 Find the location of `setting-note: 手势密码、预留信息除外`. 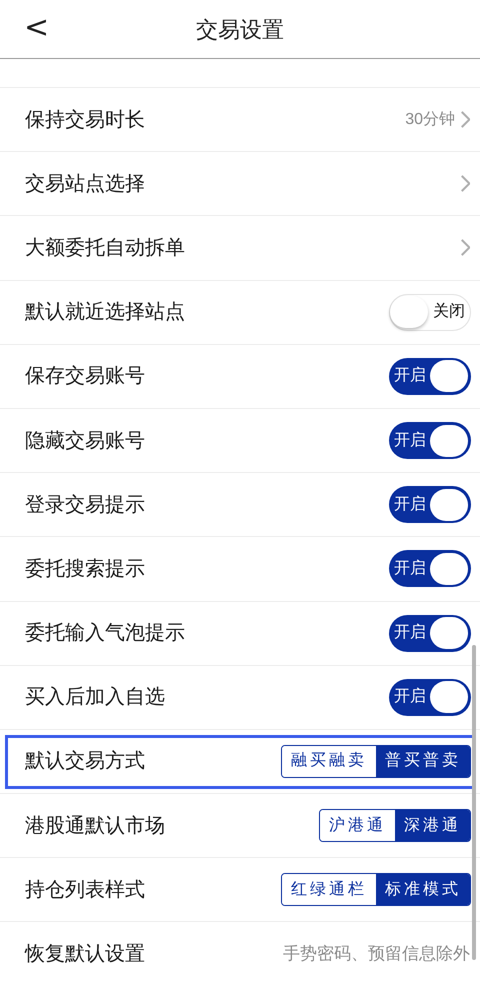

setting-note: 手势密码、预留信息除外 is located at coordinates (376, 954).